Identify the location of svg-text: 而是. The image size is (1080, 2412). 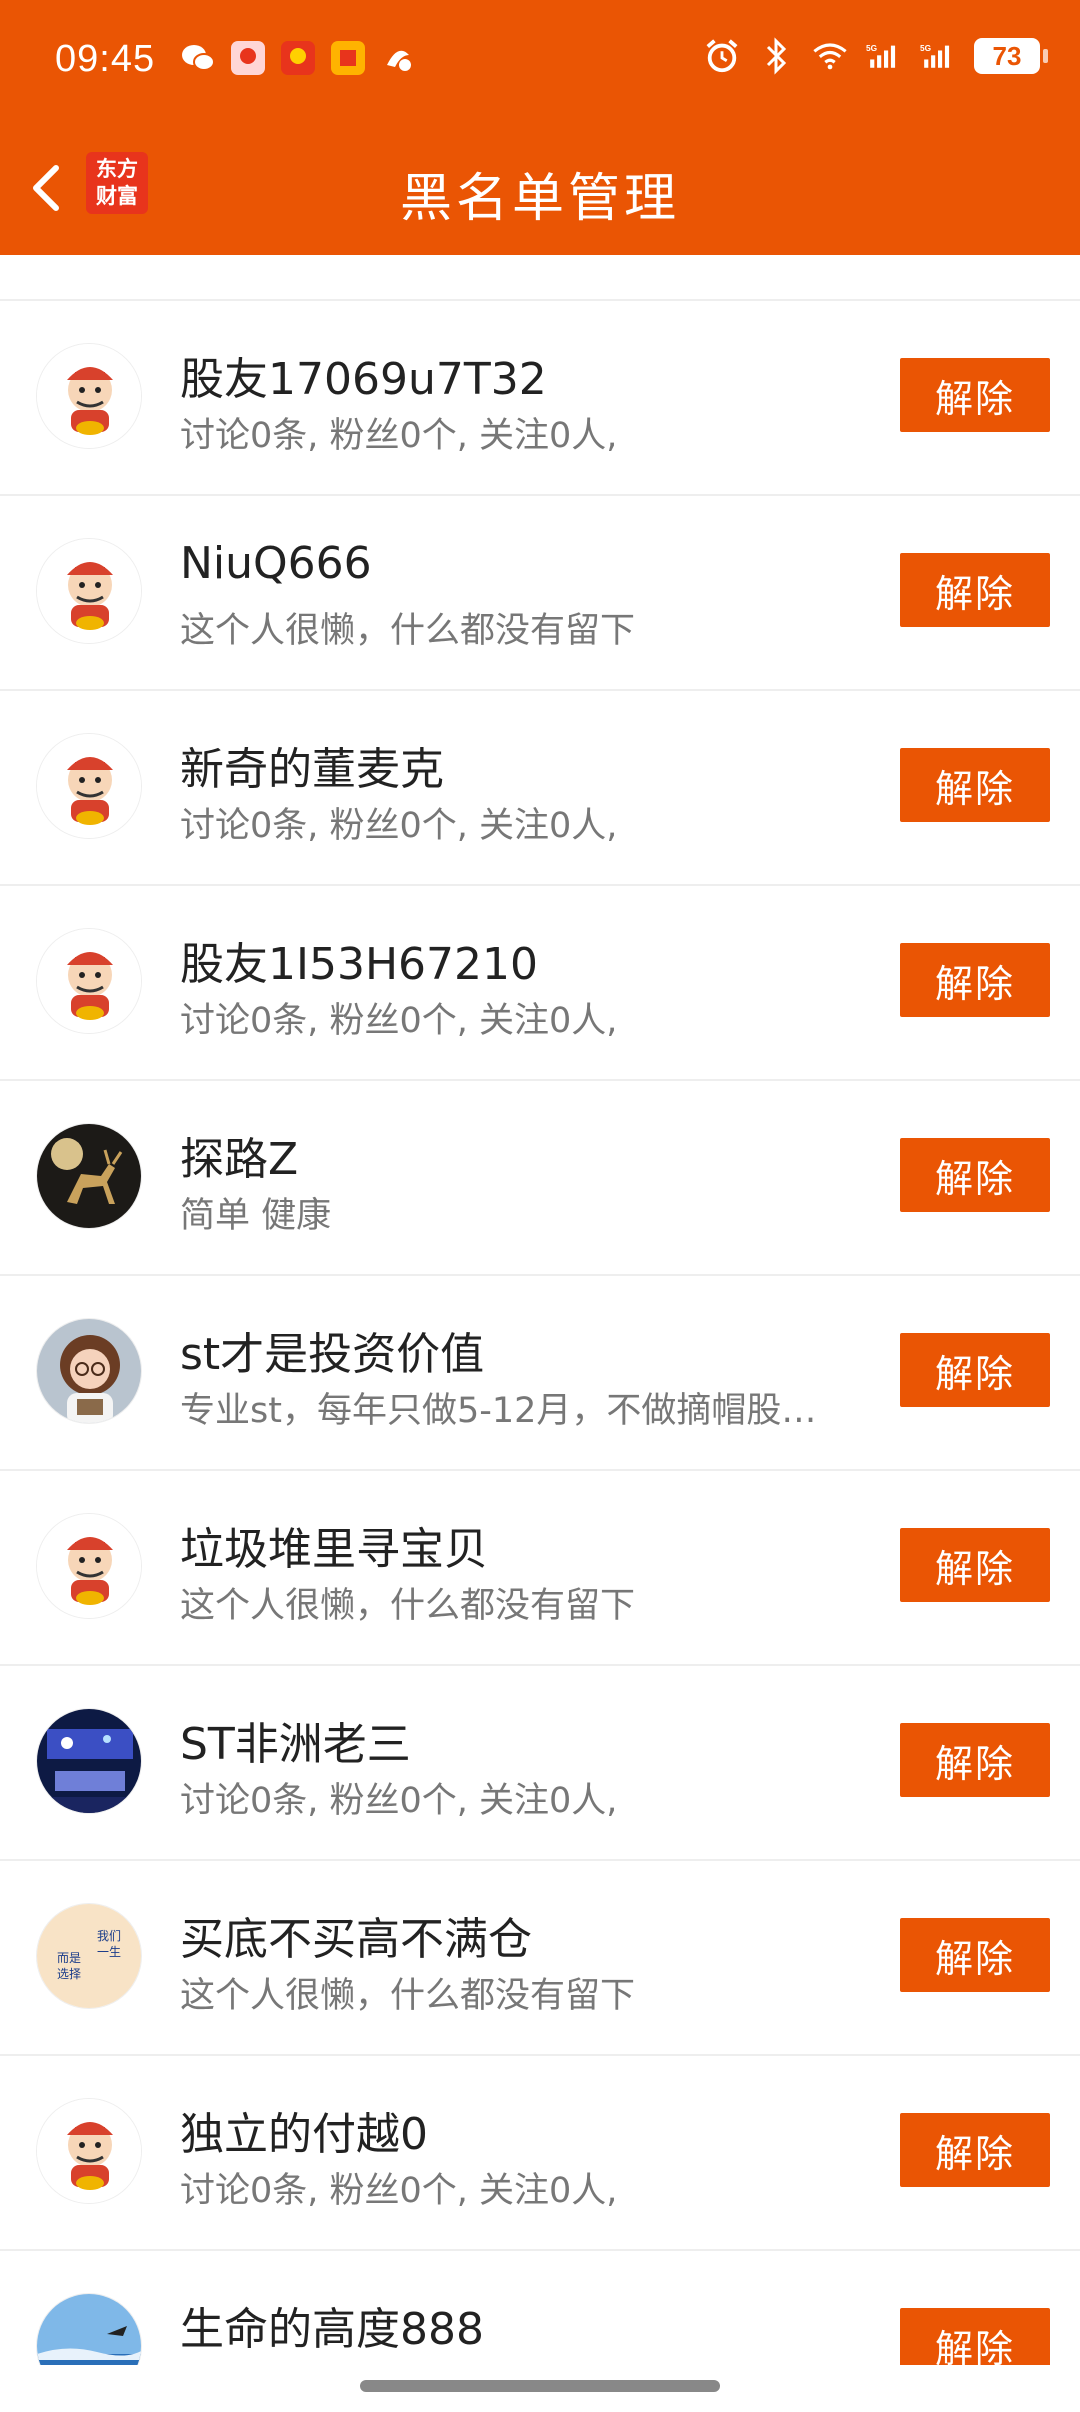
(69, 1958).